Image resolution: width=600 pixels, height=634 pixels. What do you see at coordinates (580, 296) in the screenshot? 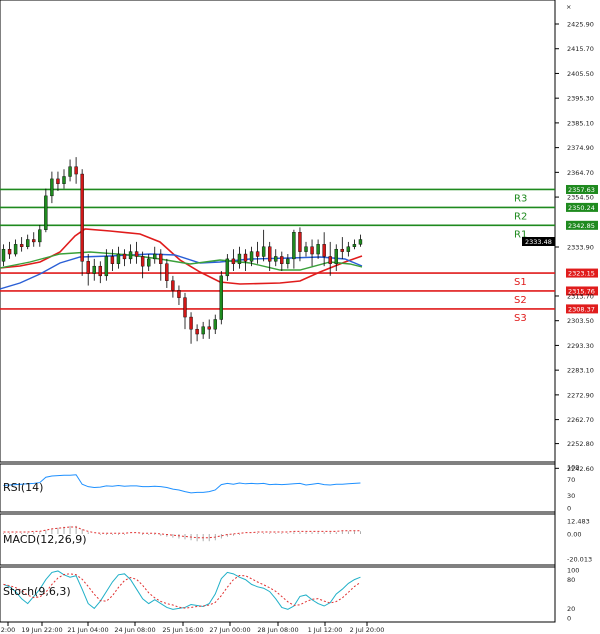
I see `price-tick-label: 2313.70` at bounding box center [580, 296].